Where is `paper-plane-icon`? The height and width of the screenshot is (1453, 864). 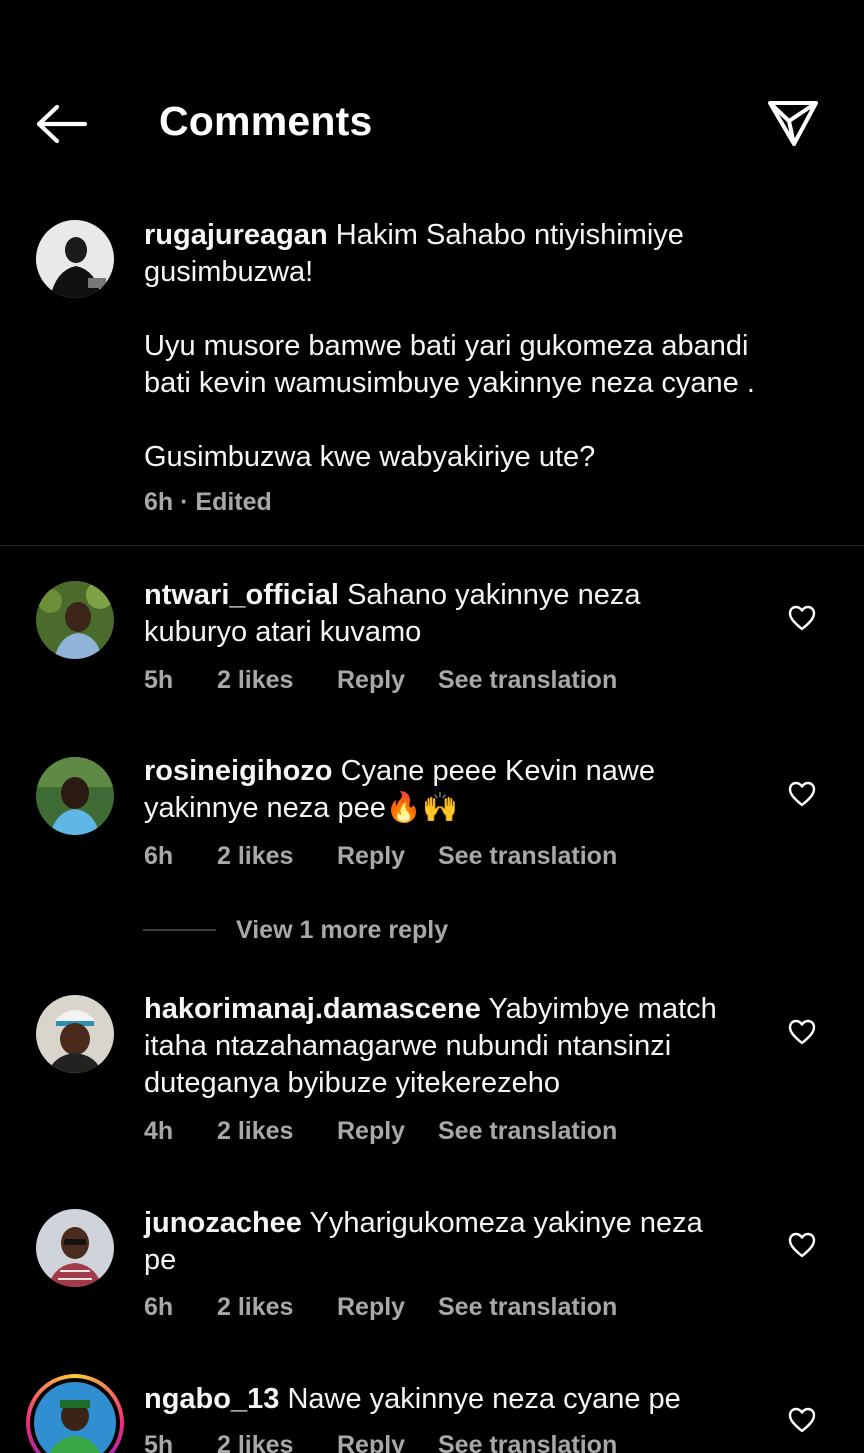 paper-plane-icon is located at coordinates (793, 123).